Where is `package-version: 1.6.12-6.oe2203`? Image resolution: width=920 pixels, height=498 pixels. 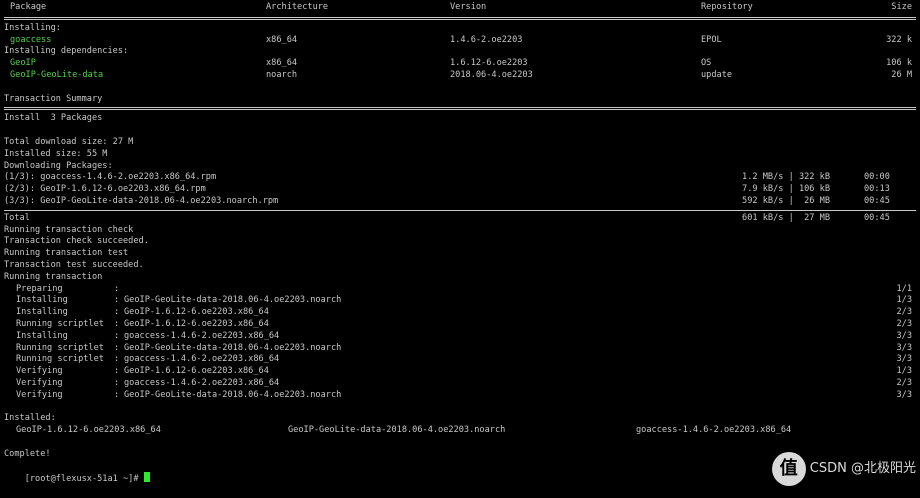 package-version: 1.6.12-6.oe2203 is located at coordinates (489, 63).